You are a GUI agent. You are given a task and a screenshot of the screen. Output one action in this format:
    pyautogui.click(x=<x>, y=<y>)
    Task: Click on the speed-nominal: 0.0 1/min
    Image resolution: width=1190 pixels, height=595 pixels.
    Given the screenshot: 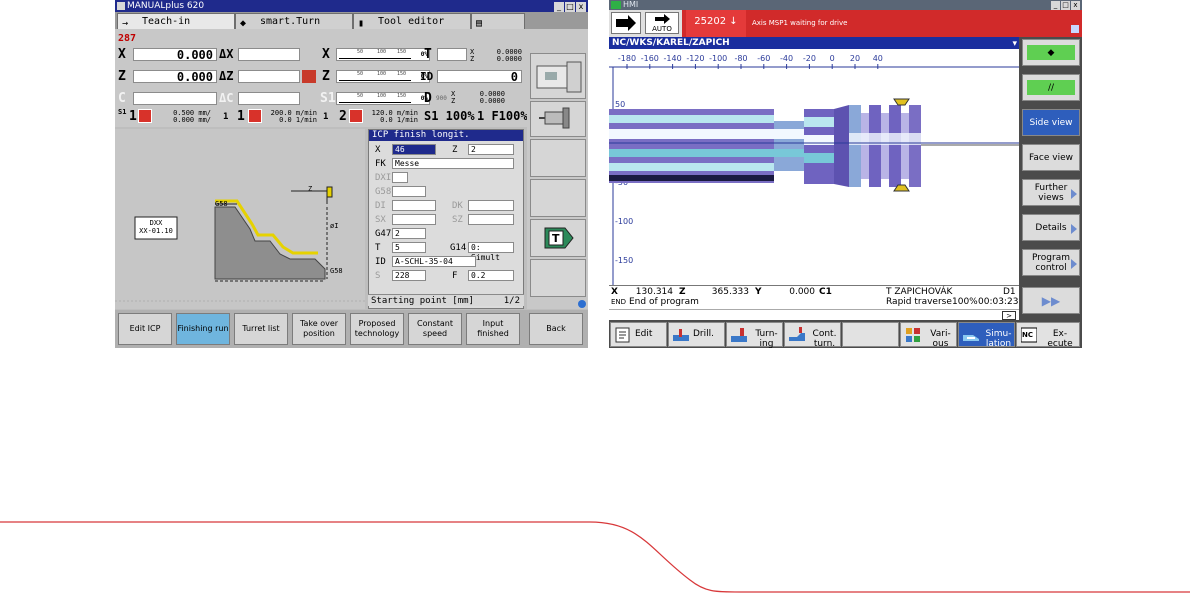 What is the action you would take?
    pyautogui.click(x=399, y=120)
    